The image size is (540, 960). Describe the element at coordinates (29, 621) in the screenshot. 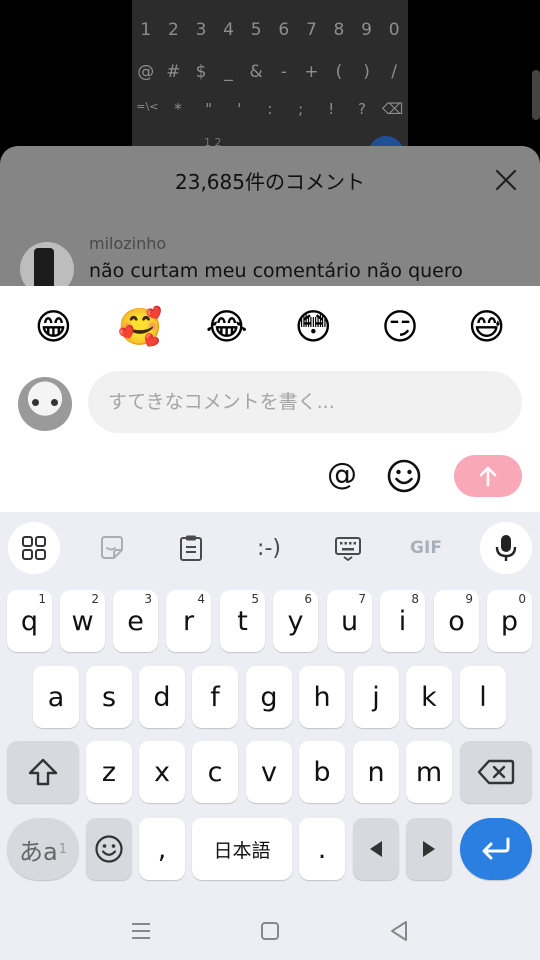

I see `key-q: q1` at that location.